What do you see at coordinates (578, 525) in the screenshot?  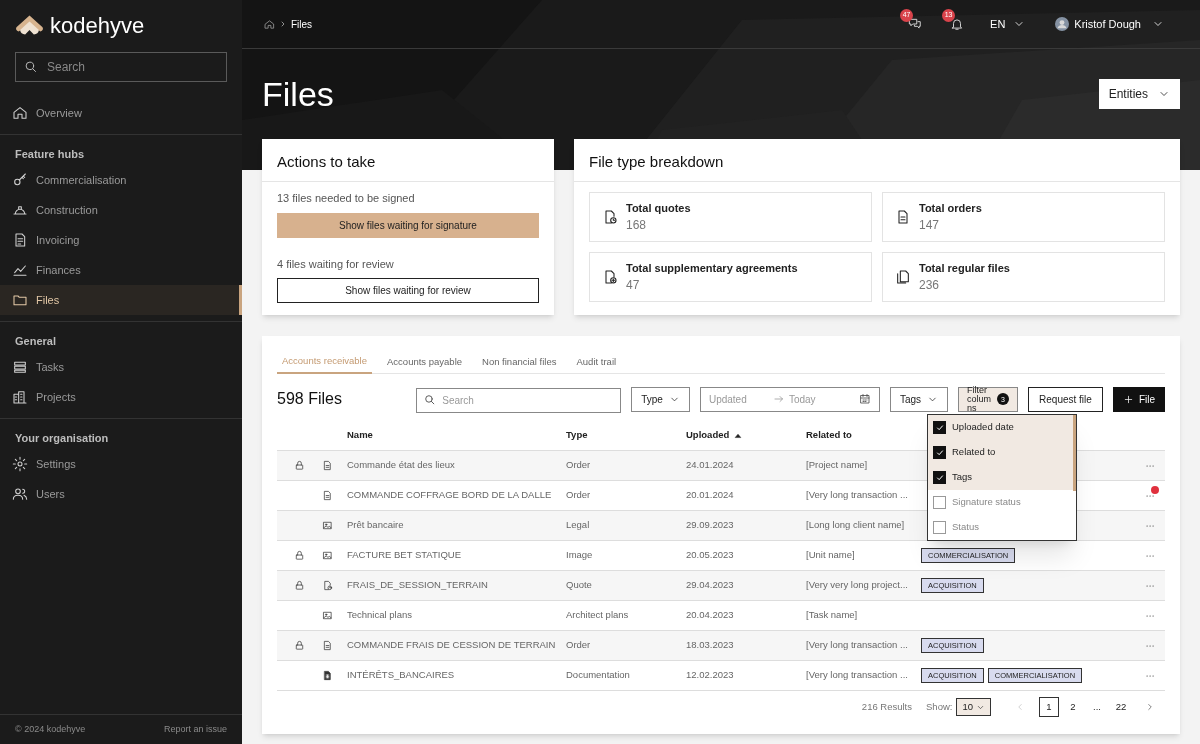 I see `table-cell: Legal` at bounding box center [578, 525].